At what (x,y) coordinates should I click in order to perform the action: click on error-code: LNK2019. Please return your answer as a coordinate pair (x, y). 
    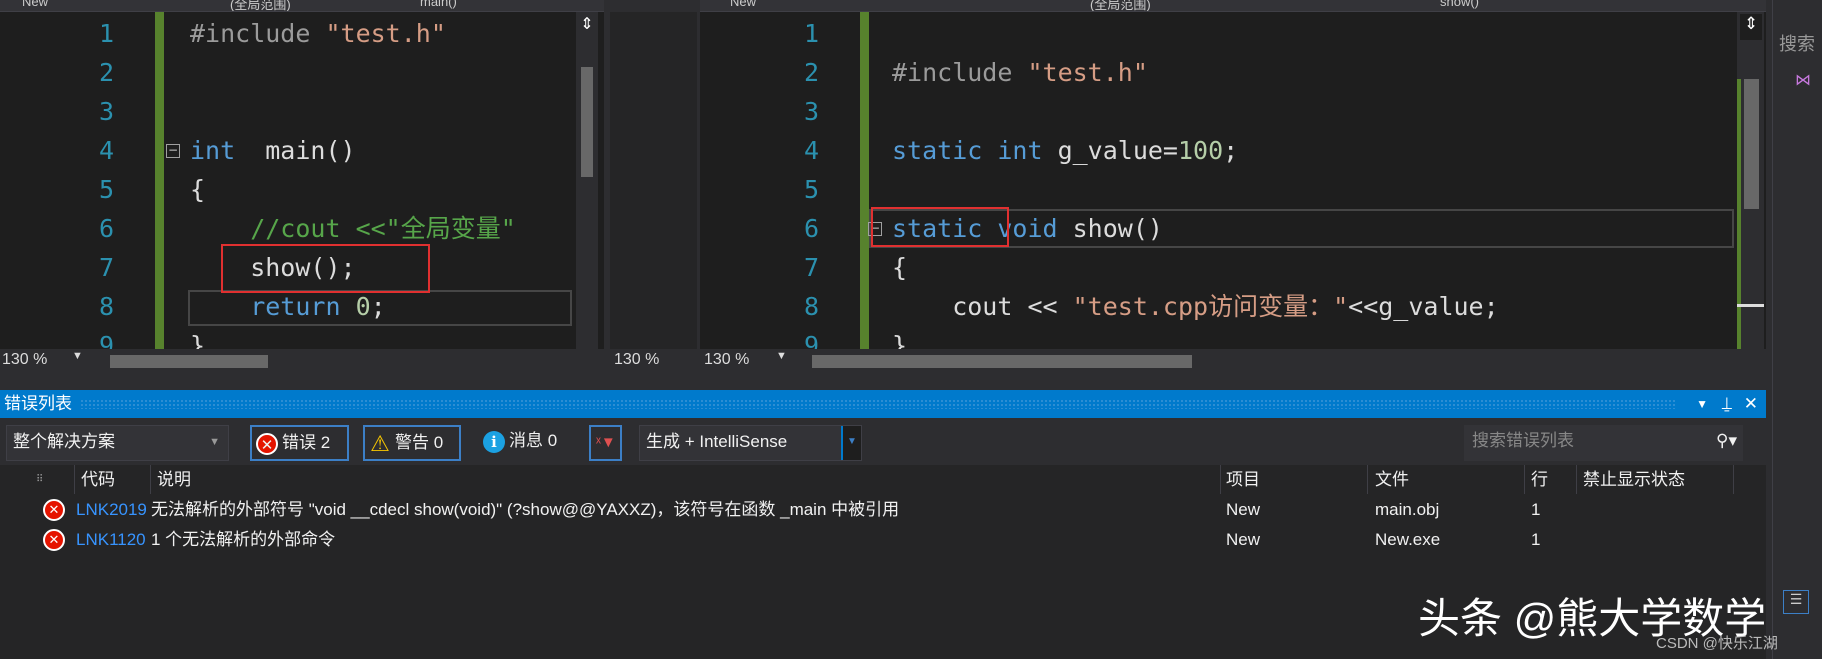
    Looking at the image, I should click on (113, 510).